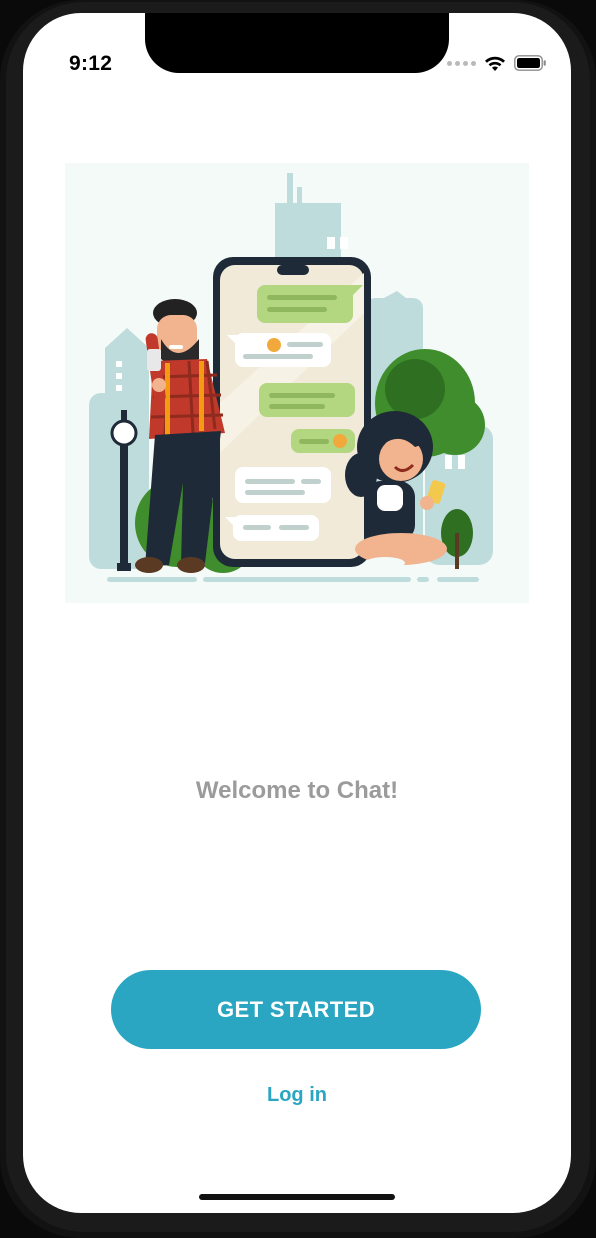  I want to click on signal-dots-icon, so click(461, 63).